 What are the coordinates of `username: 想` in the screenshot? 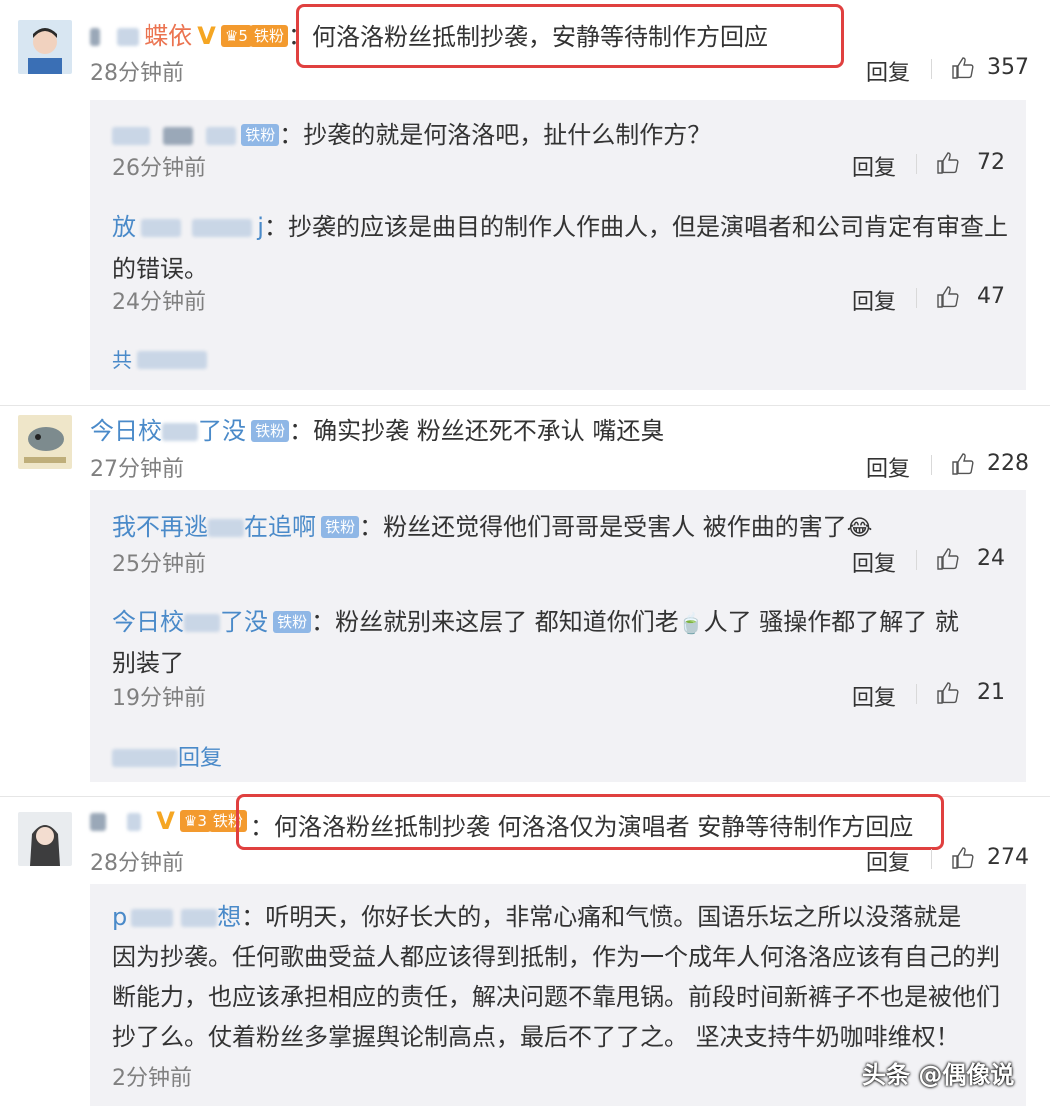 It's located at (229, 917).